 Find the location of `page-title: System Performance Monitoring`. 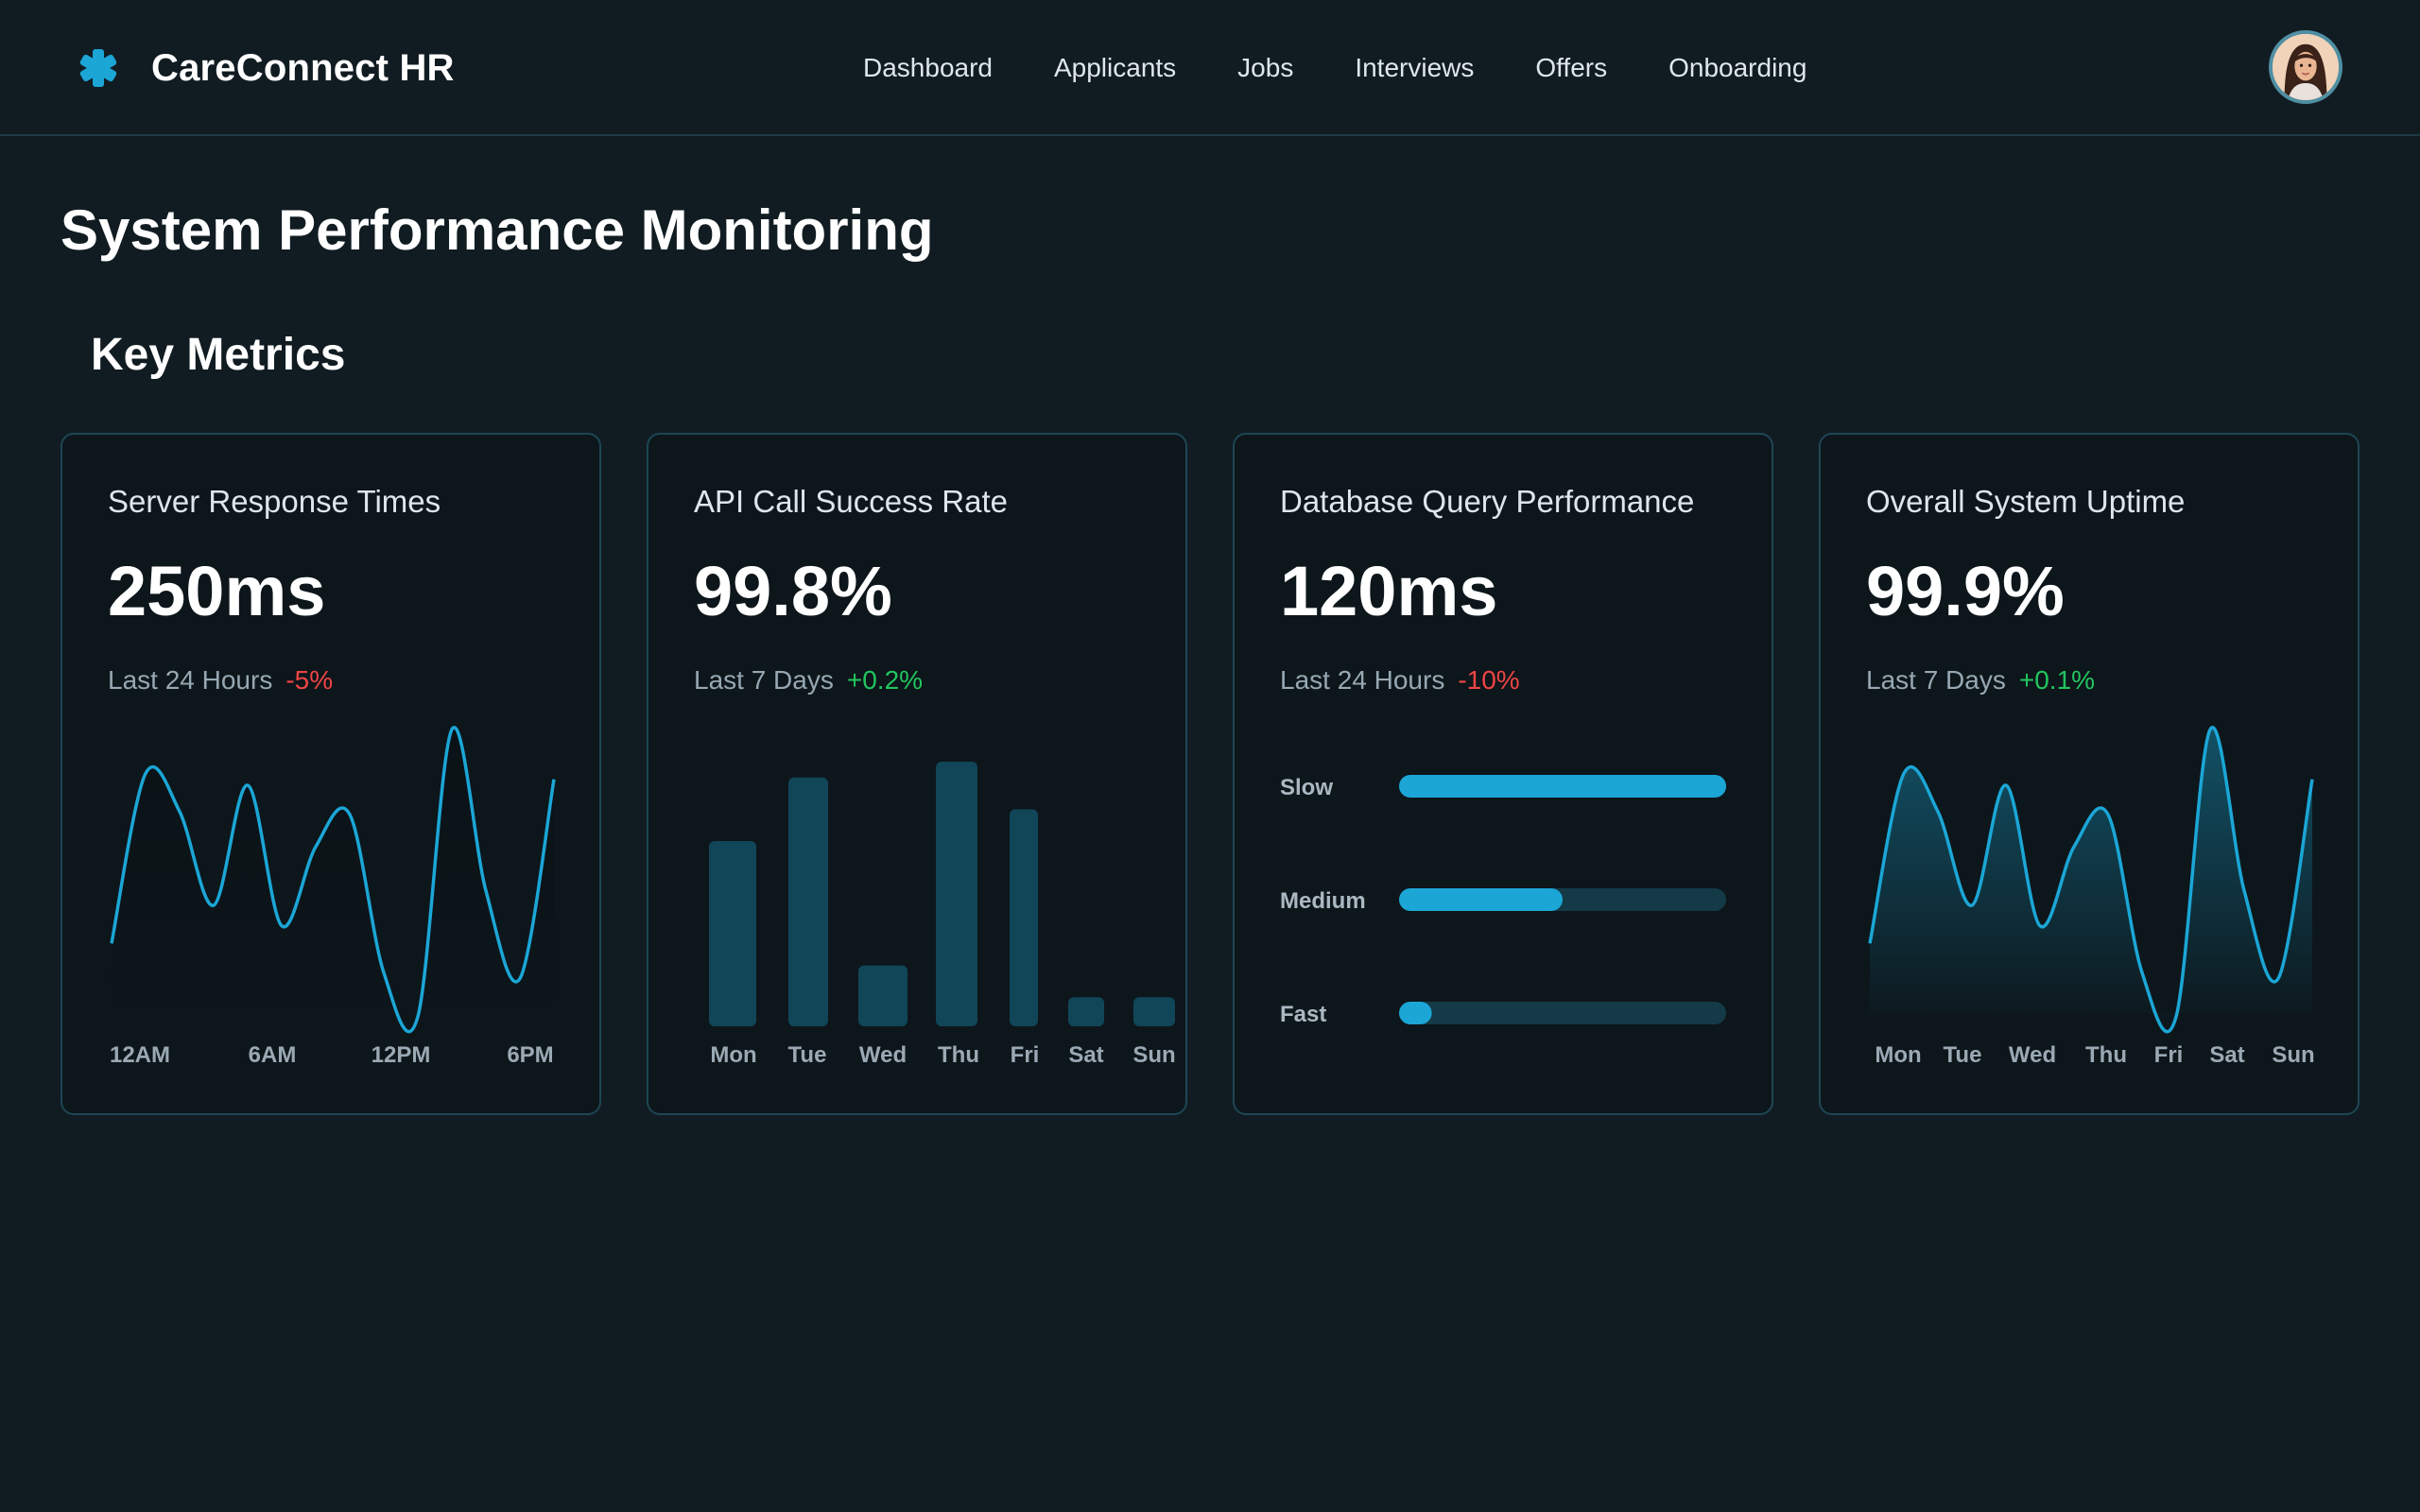

page-title: System Performance Monitoring is located at coordinates (497, 230).